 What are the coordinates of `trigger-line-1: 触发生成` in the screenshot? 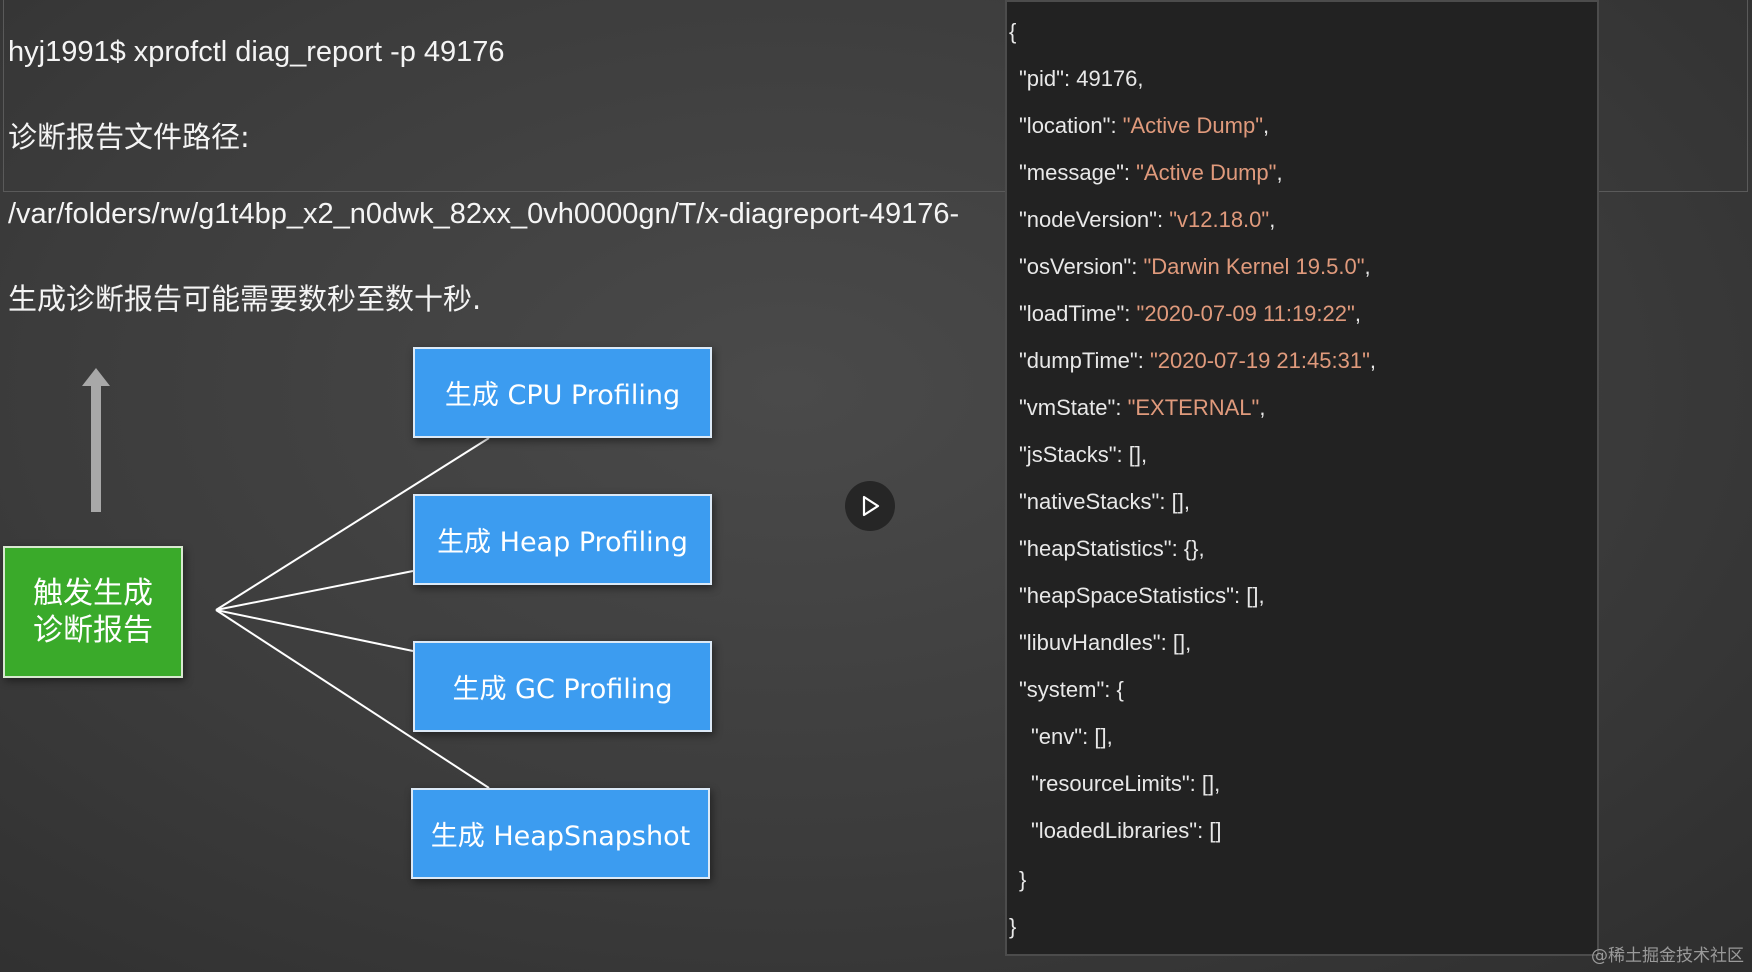 It's located at (93, 593).